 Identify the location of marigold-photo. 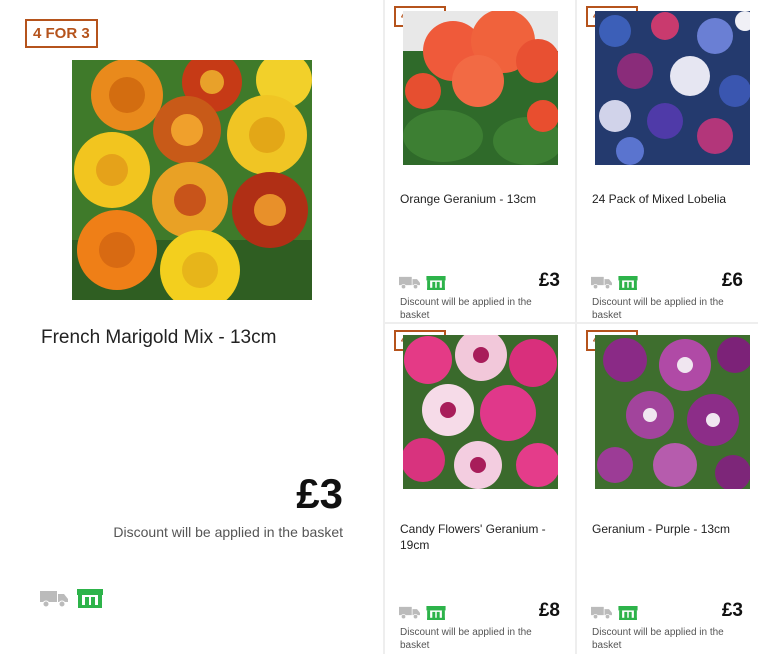
(192, 180).